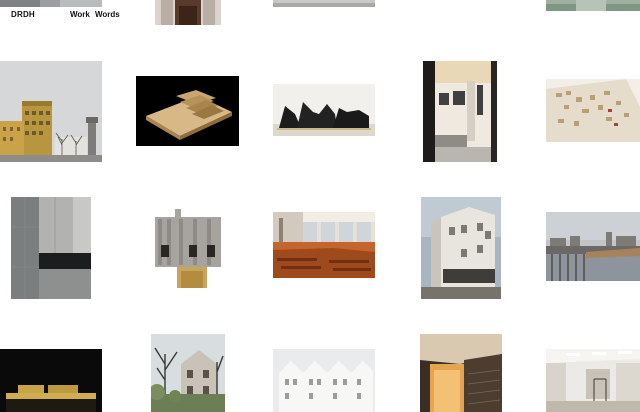 This screenshot has height=412, width=640. I want to click on project-thumbnail-concrete-interior, so click(51, 248).